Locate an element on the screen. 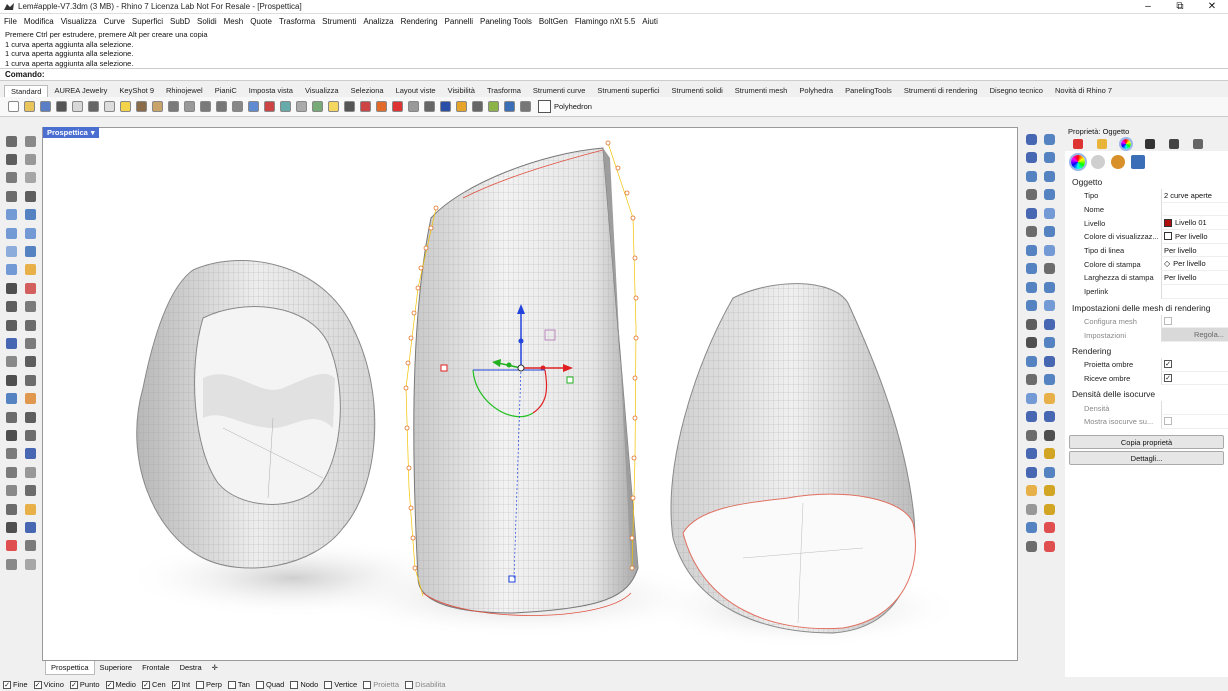 This screenshot has width=1228, height=691. menu-item: Flamingo nXt 5.5 is located at coordinates (605, 21).